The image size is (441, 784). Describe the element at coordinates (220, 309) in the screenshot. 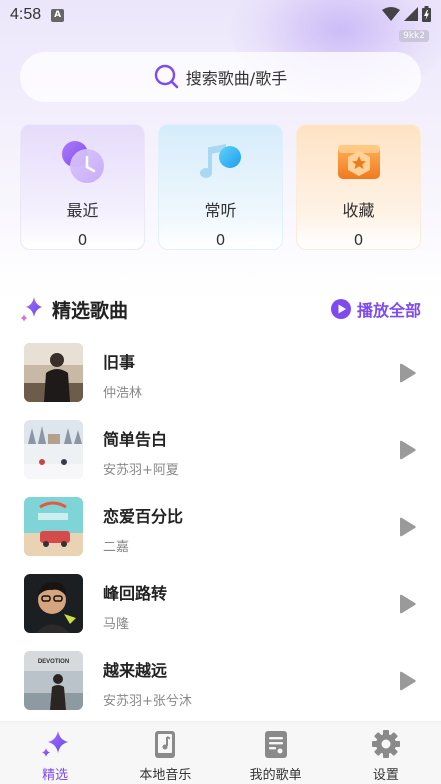

I see `featured-section-header: 精选歌曲 播放全部` at that location.